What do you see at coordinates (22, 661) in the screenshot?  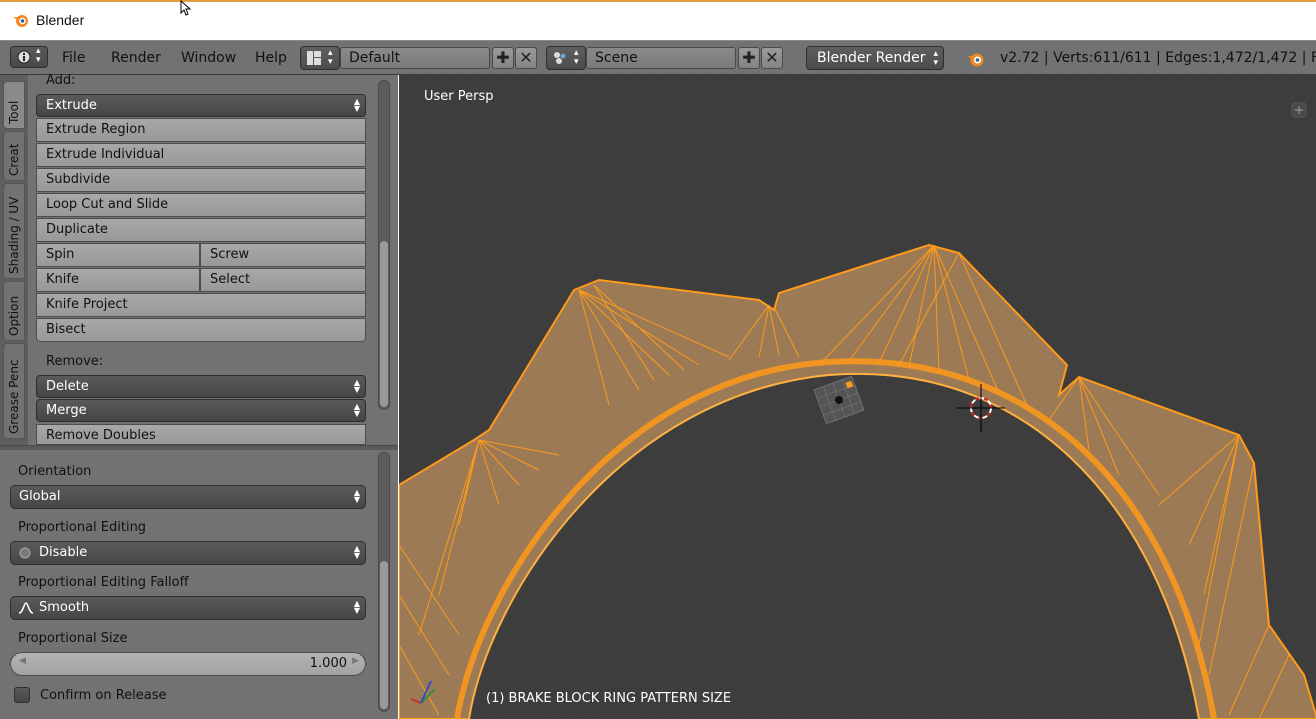 I see `chevron-left-icon: ◀` at bounding box center [22, 661].